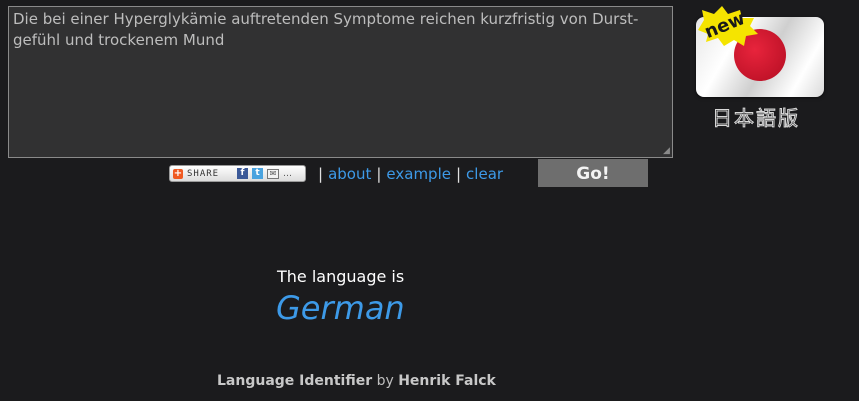 The image size is (859, 401). I want to click on app-name: Language Identifier, so click(295, 381).